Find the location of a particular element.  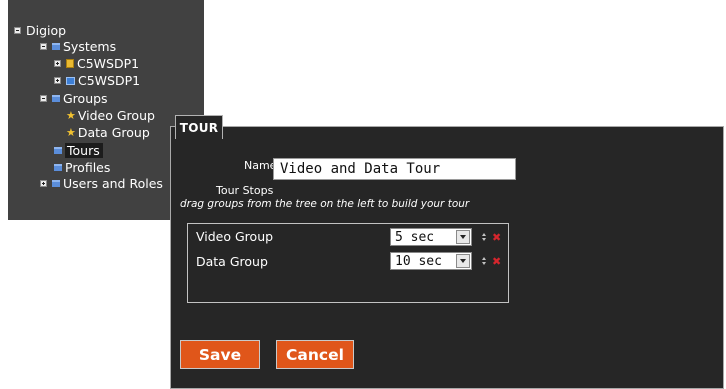

tree-node-systems: Systems is located at coordinates (78, 46).